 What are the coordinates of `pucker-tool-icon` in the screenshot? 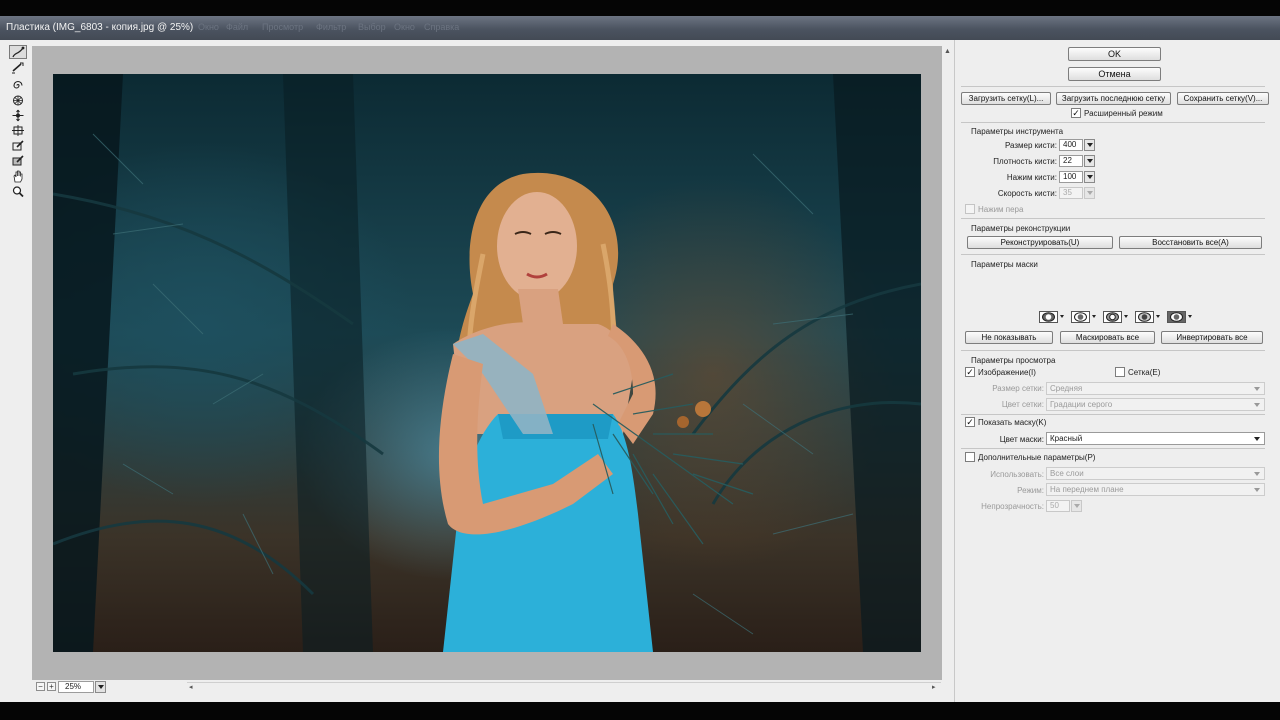 It's located at (18, 100).